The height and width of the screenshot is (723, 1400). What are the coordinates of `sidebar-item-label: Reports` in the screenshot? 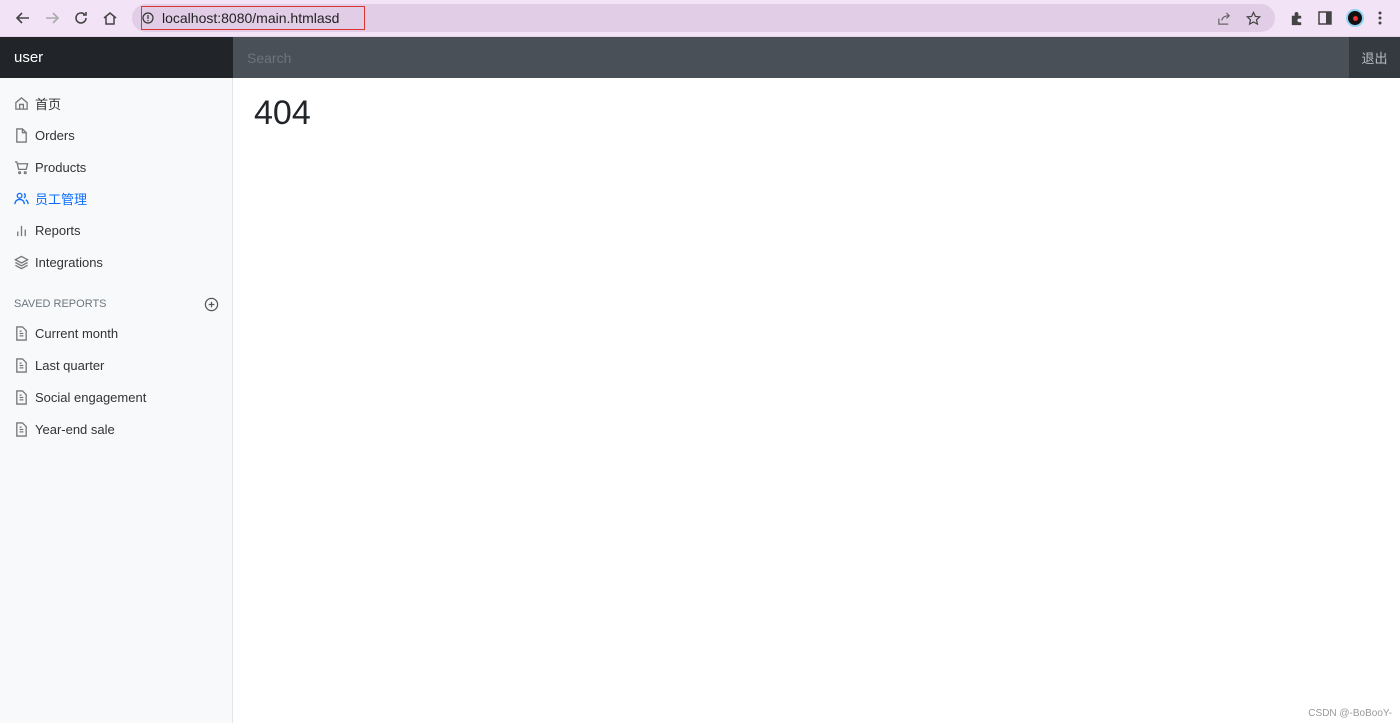 It's located at (58, 231).